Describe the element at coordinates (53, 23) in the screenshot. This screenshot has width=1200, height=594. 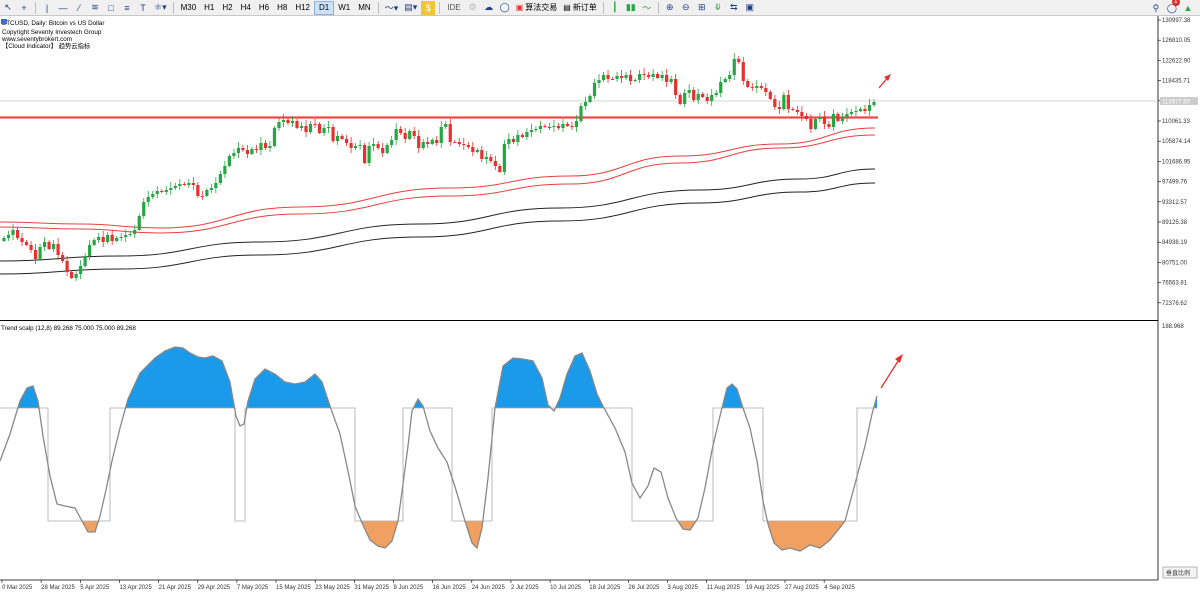
I see `symbol-title: BTCUSD, Daily: Bitcoin vs US Dollar` at that location.